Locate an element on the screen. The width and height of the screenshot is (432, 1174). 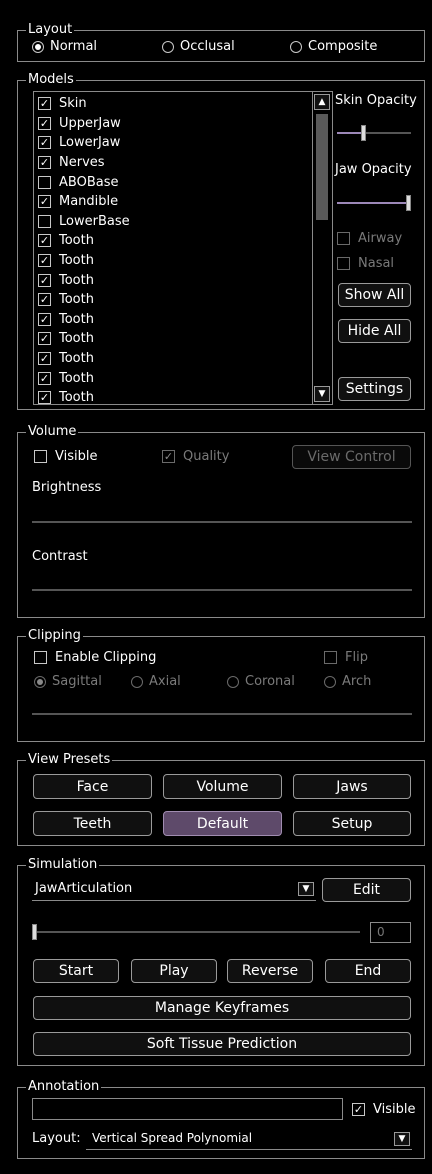
annotation-layout-combo: Vertical Spread Polynomial ▼ is located at coordinates (249, 1139).